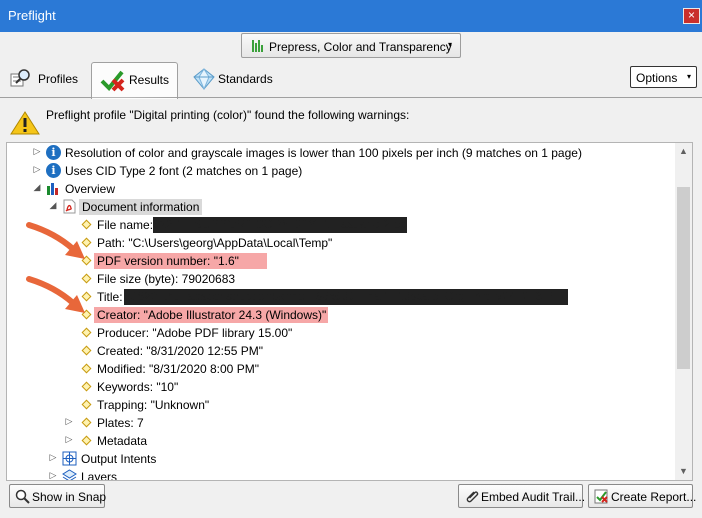  What do you see at coordinates (341, 369) in the screenshot?
I see `property-modified: Modified: "8/31/2020 8:00 PM"` at bounding box center [341, 369].